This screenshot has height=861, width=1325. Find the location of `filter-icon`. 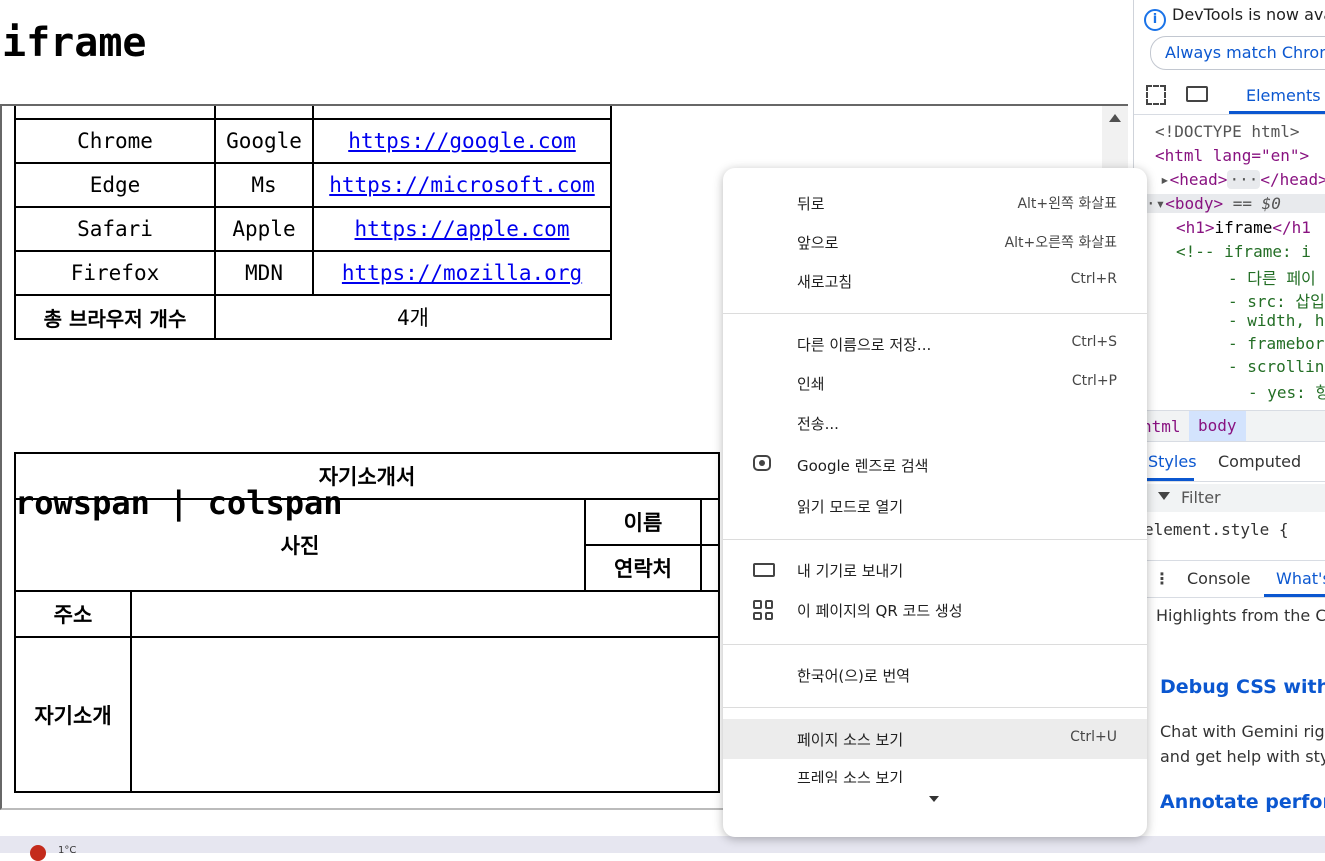

filter-icon is located at coordinates (1164, 496).